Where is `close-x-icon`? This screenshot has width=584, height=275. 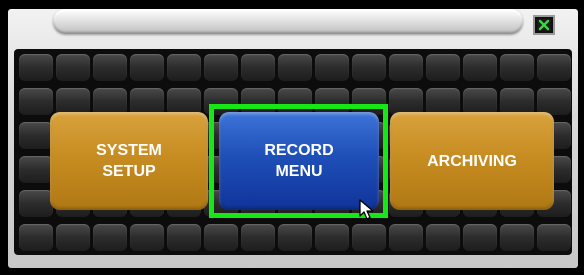
close-x-icon is located at coordinates (544, 25).